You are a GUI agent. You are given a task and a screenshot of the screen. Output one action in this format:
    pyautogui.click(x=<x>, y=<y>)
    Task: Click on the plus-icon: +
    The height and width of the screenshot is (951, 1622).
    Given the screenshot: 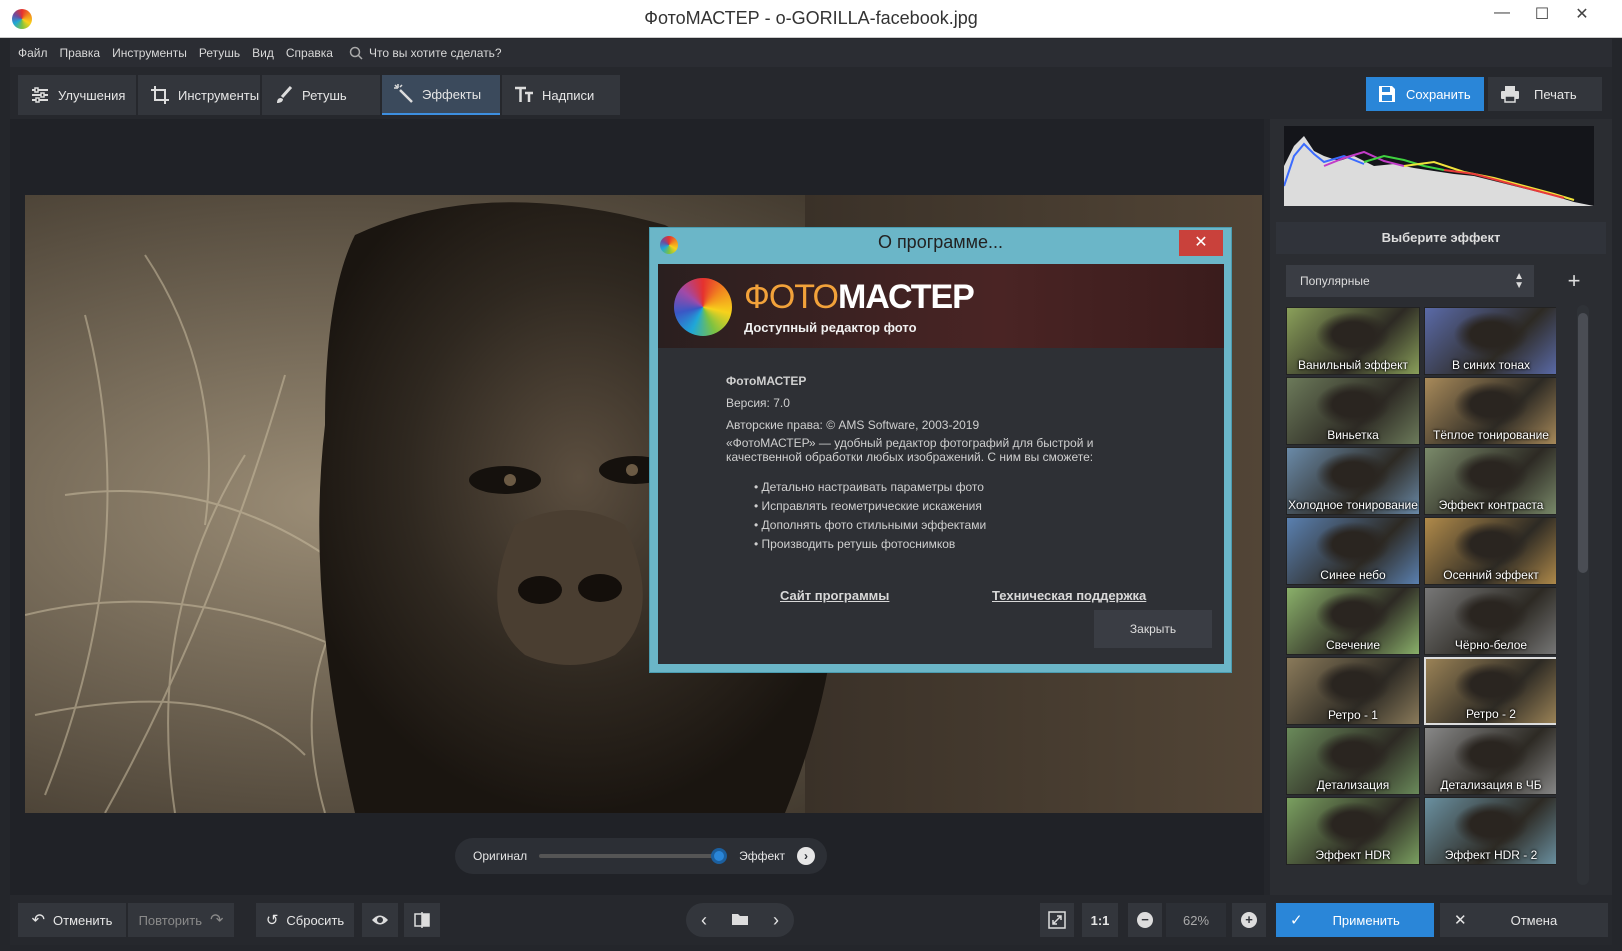 What is the action you would take?
    pyautogui.click(x=1249, y=920)
    